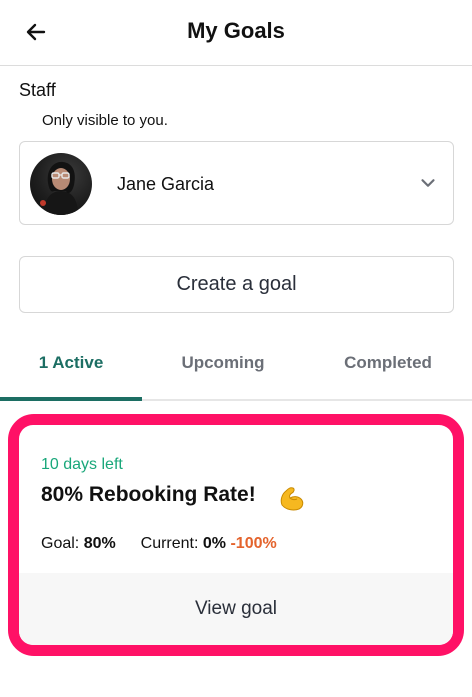 Image resolution: width=472 pixels, height=697 pixels. What do you see at coordinates (82, 464) in the screenshot?
I see `days-left-label: 10 days left` at bounding box center [82, 464].